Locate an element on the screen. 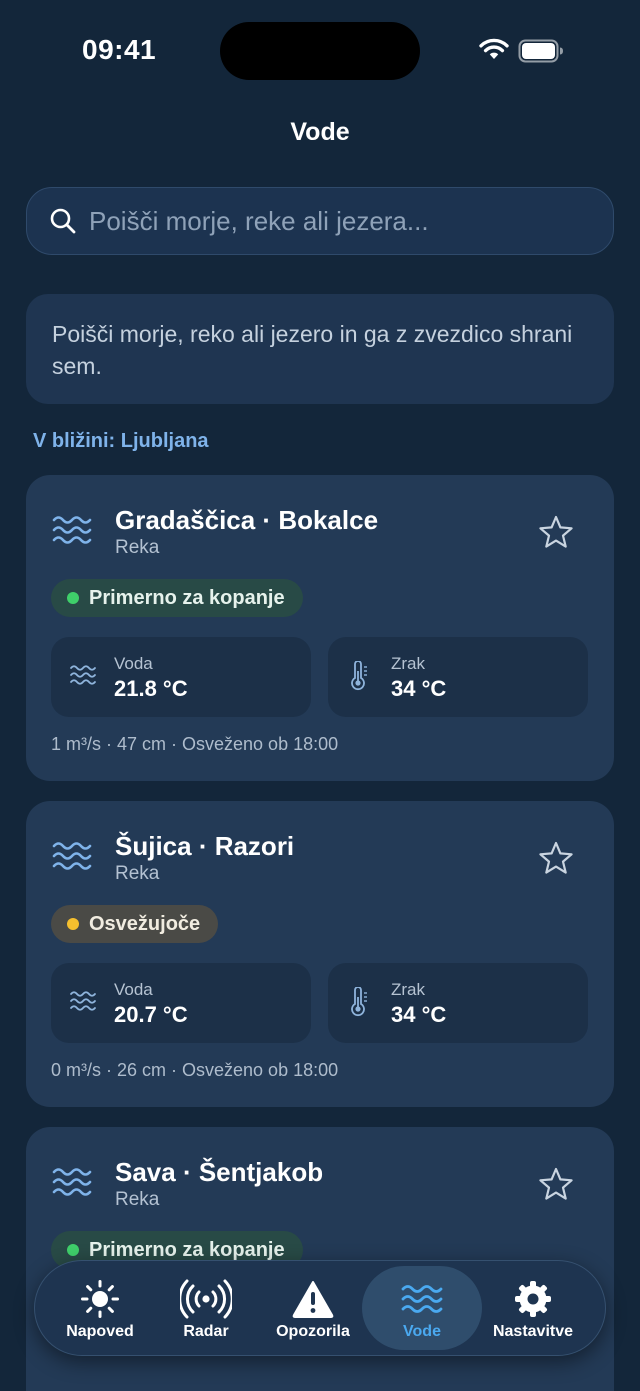 The image size is (640, 1391). tab-label: Opozorila is located at coordinates (313, 1331).